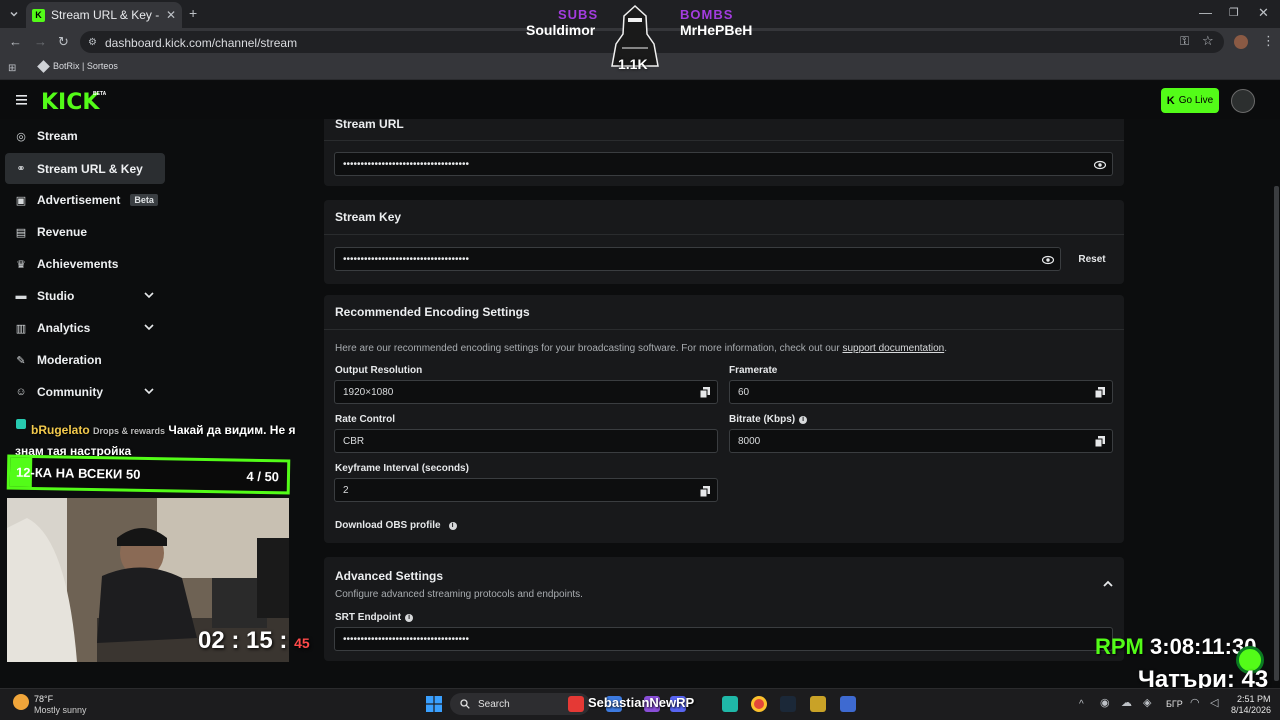 The height and width of the screenshot is (720, 1280). What do you see at coordinates (1254, 699) in the screenshot?
I see `clock-time: 2:51 PM` at bounding box center [1254, 699].